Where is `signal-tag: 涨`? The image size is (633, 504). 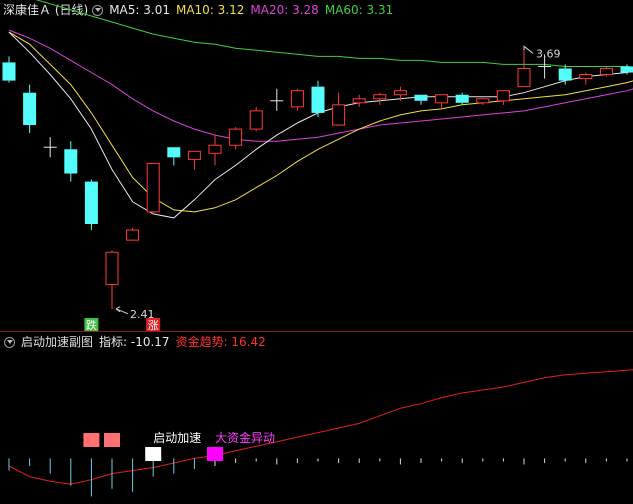 signal-tag: 涨 is located at coordinates (153, 325).